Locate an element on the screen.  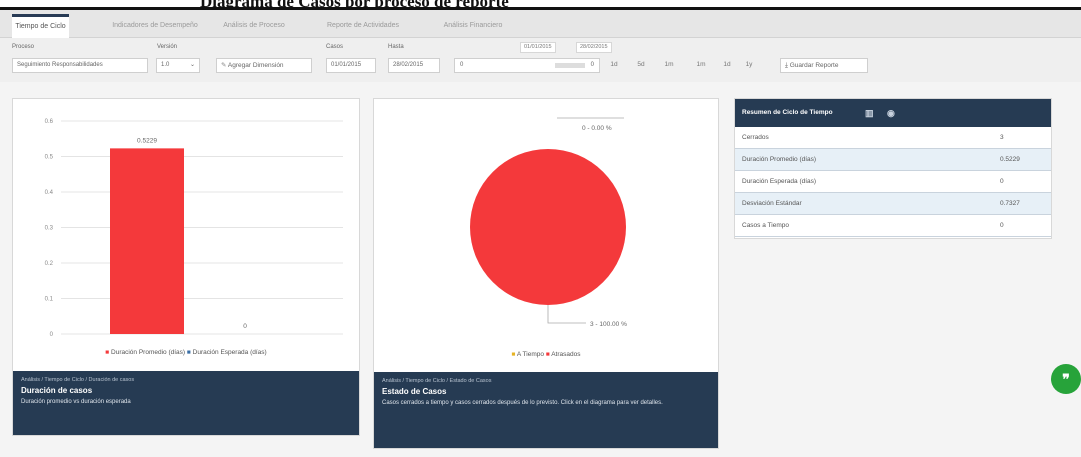
legend-atrasados: Atrasados is located at coordinates (565, 354).